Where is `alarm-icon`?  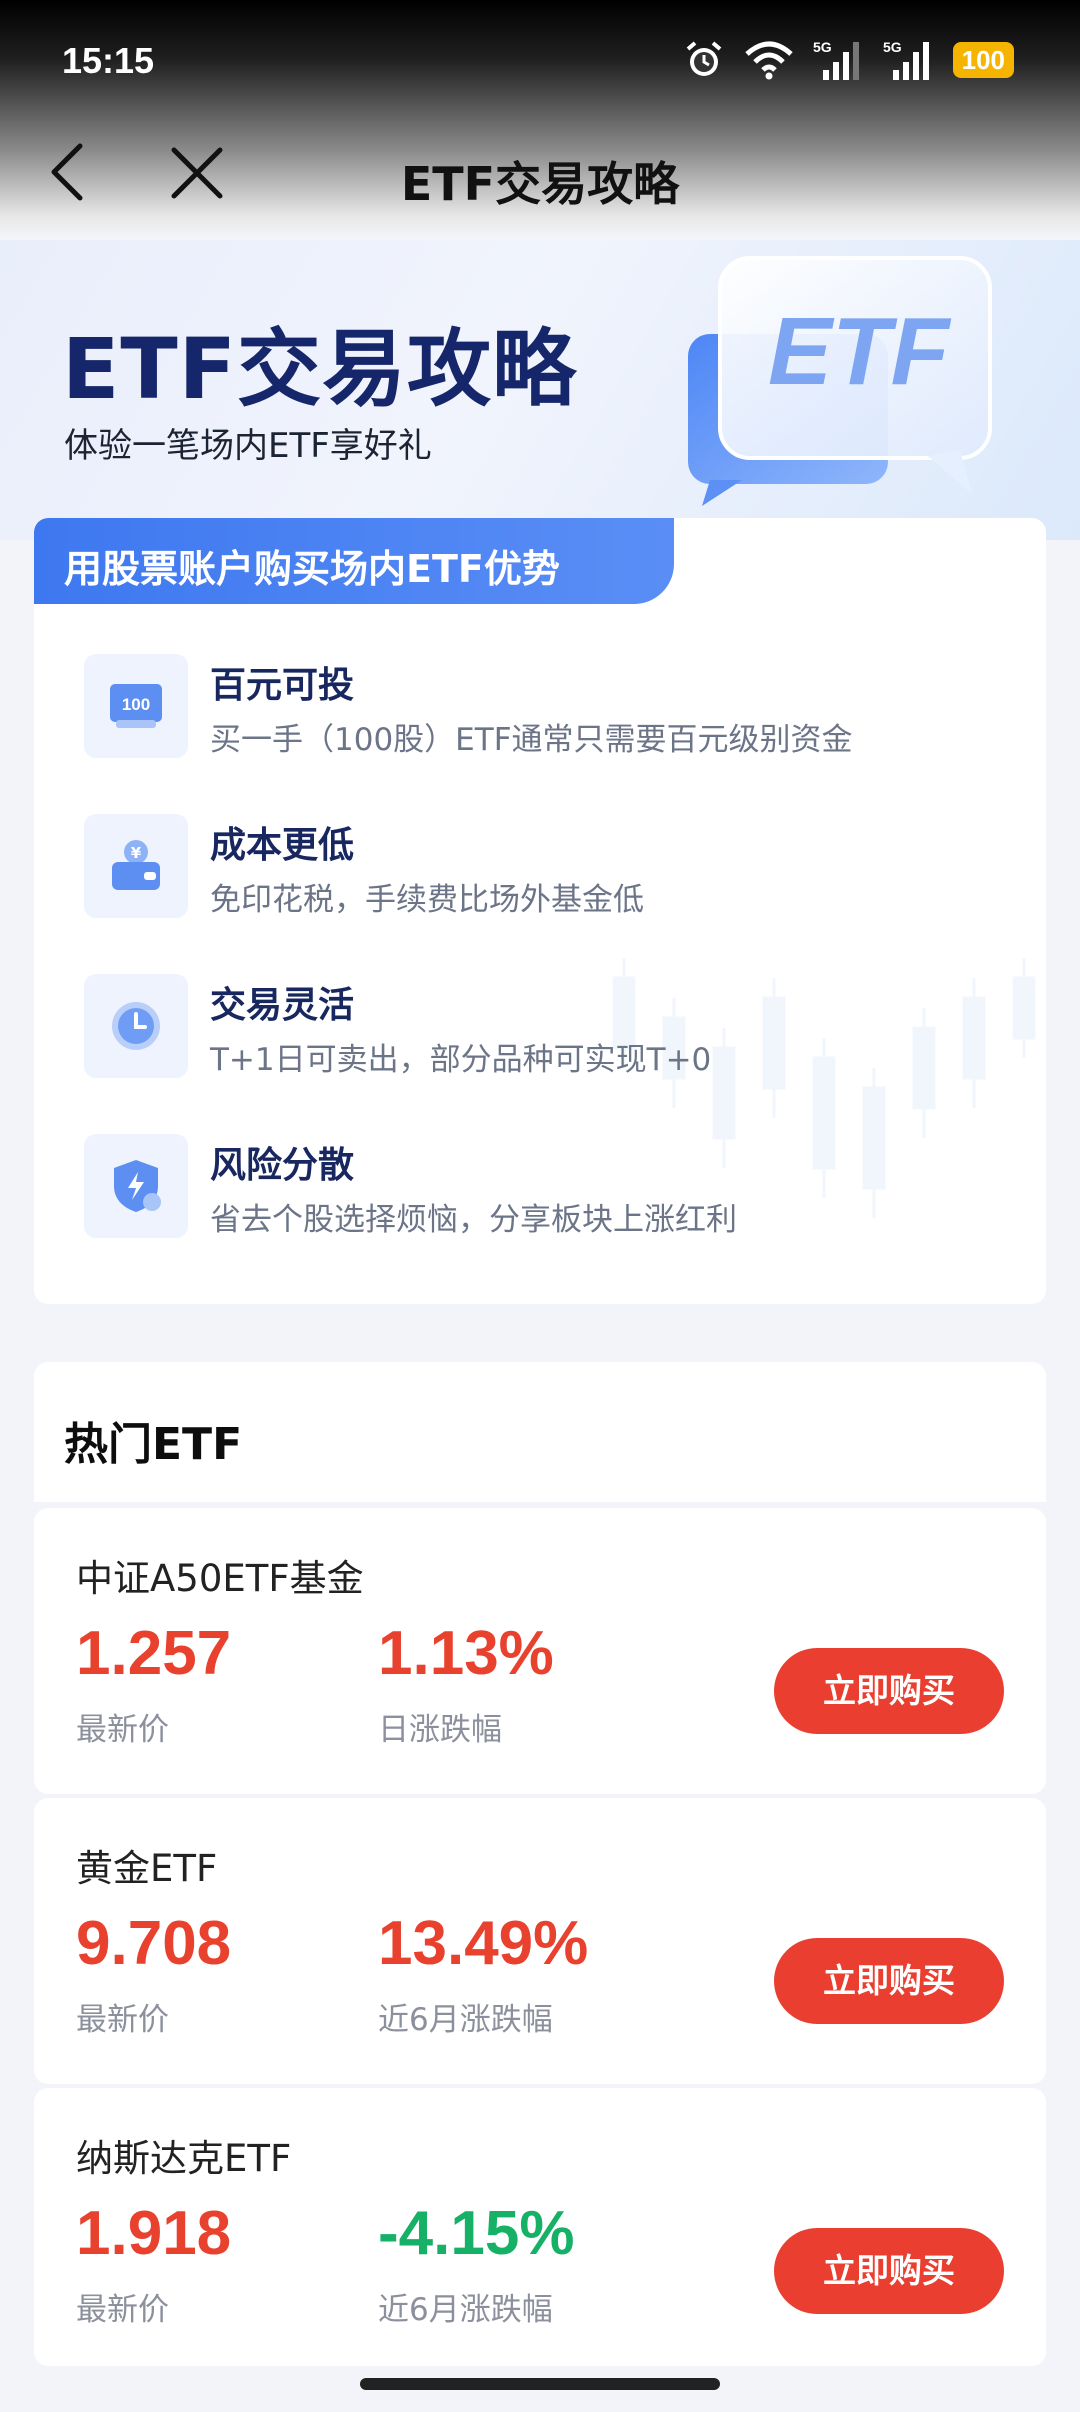
alarm-icon is located at coordinates (703, 58).